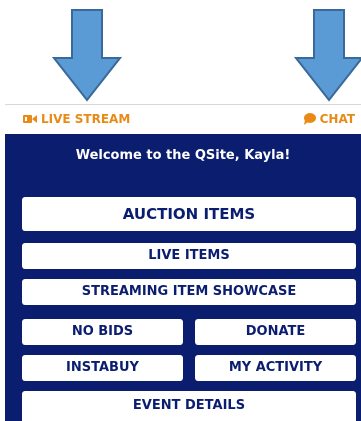  Describe the element at coordinates (337, 119) in the screenshot. I see `chat-label: CHAT` at that location.